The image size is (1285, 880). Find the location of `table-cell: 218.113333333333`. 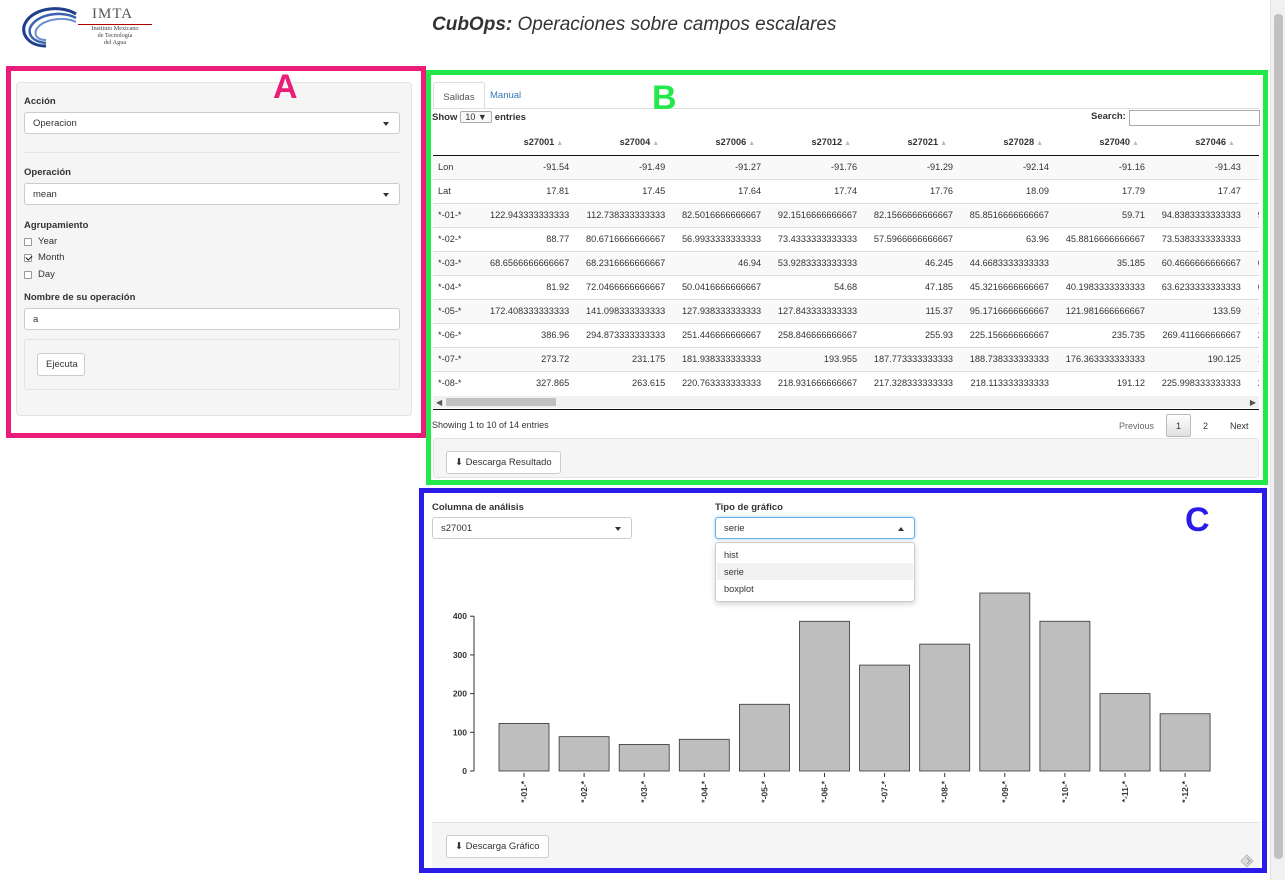

table-cell: 218.113333333333 is located at coordinates (1005, 382).